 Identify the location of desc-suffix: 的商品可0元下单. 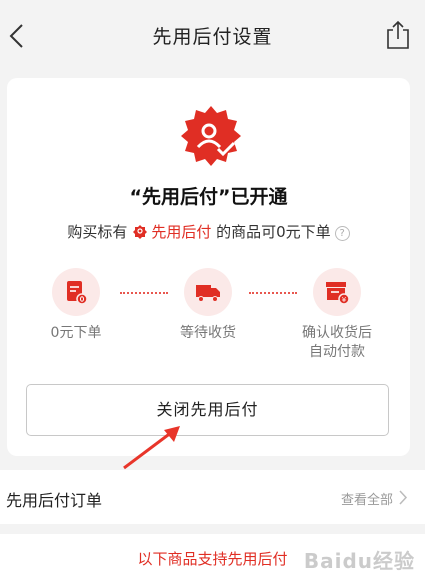
(273, 232).